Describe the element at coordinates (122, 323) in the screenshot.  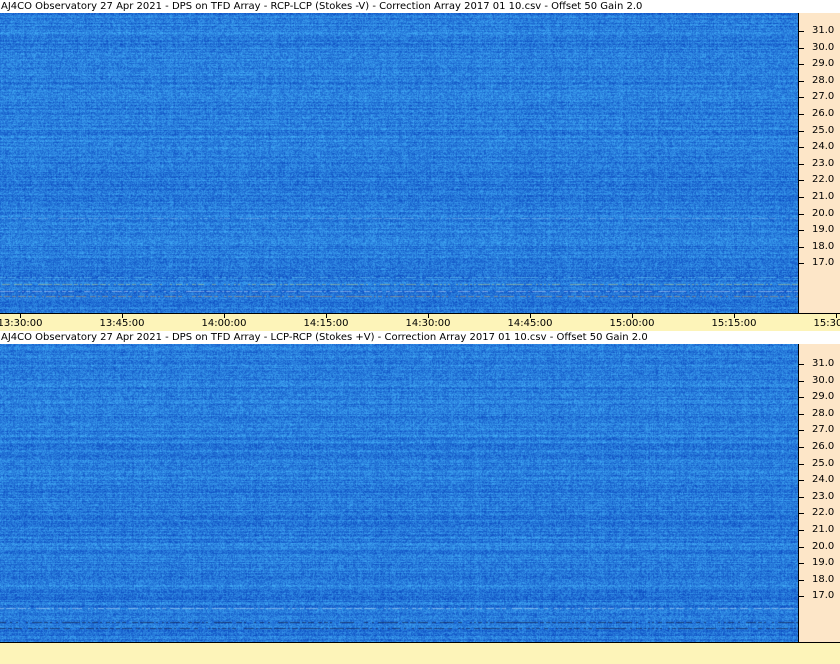
I see `time-tick-label: 13:45:00` at that location.